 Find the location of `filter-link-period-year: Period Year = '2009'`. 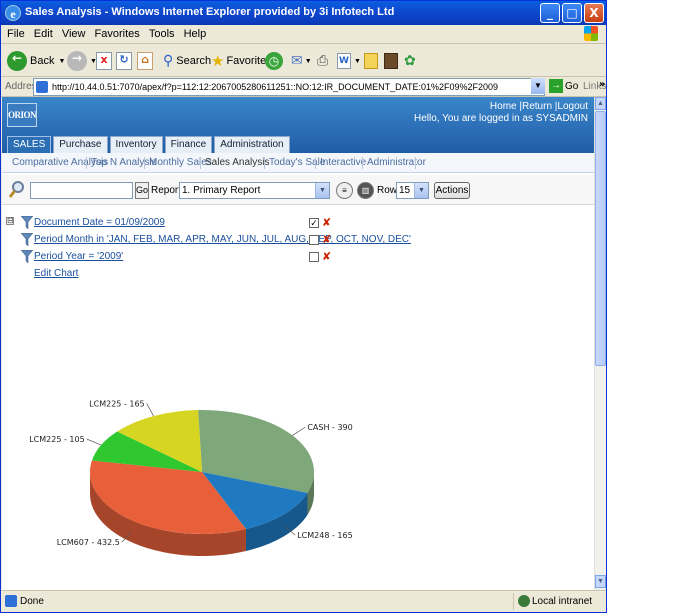

filter-link-period-year: Period Year = '2009' is located at coordinates (78, 256).